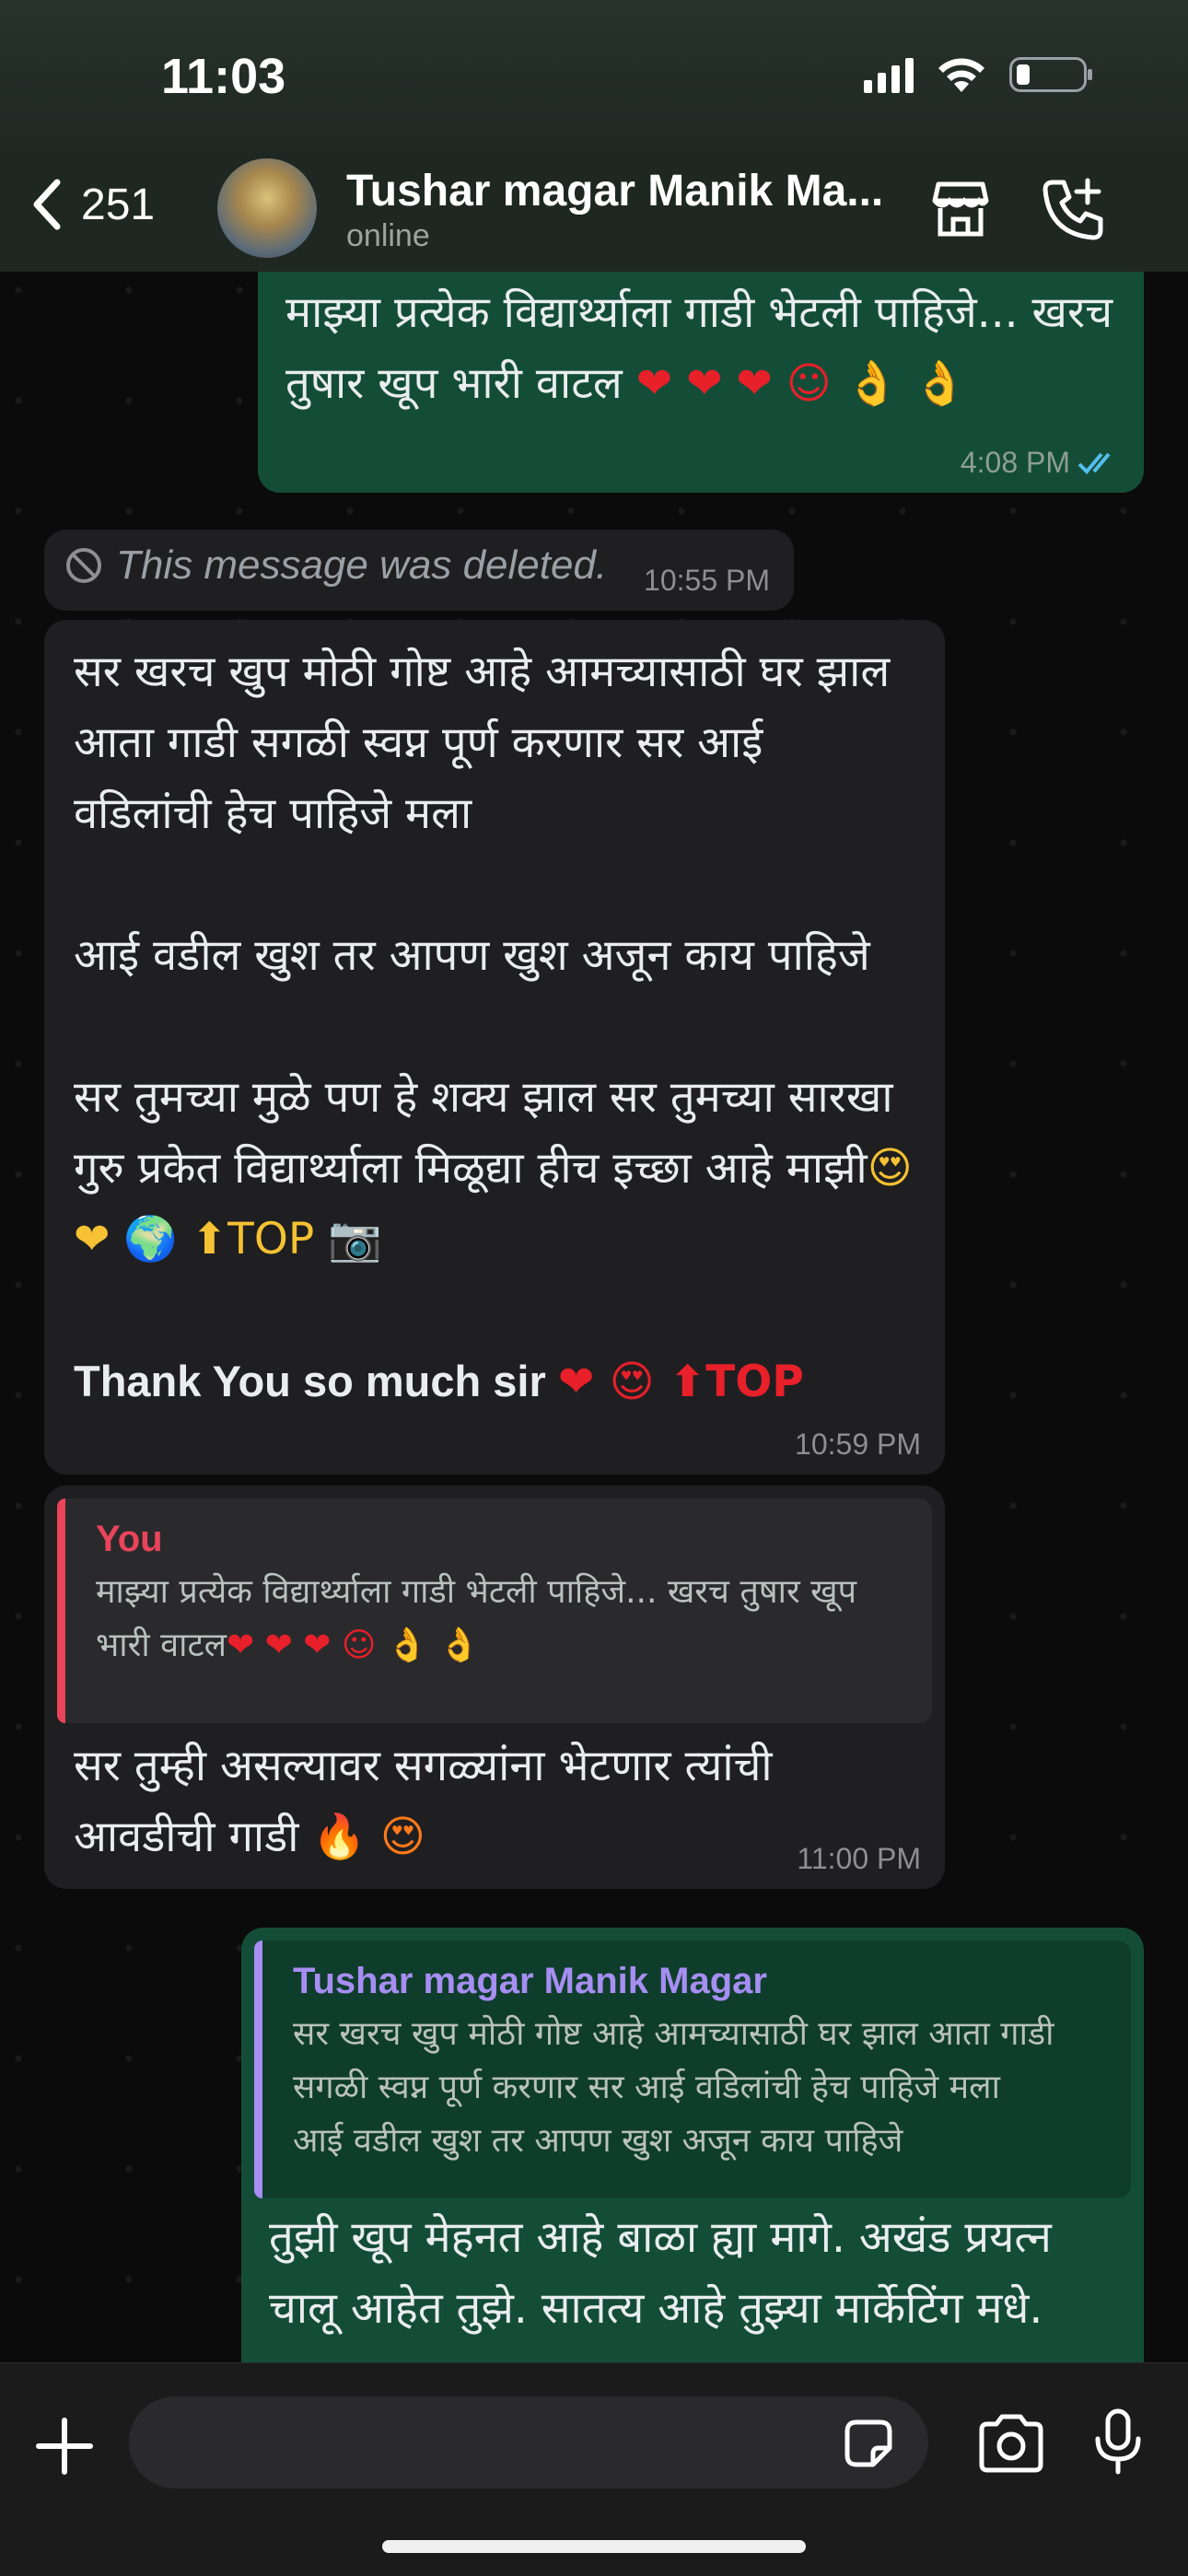 The width and height of the screenshot is (1188, 2576). I want to click on double-check-icon, so click(1094, 463).